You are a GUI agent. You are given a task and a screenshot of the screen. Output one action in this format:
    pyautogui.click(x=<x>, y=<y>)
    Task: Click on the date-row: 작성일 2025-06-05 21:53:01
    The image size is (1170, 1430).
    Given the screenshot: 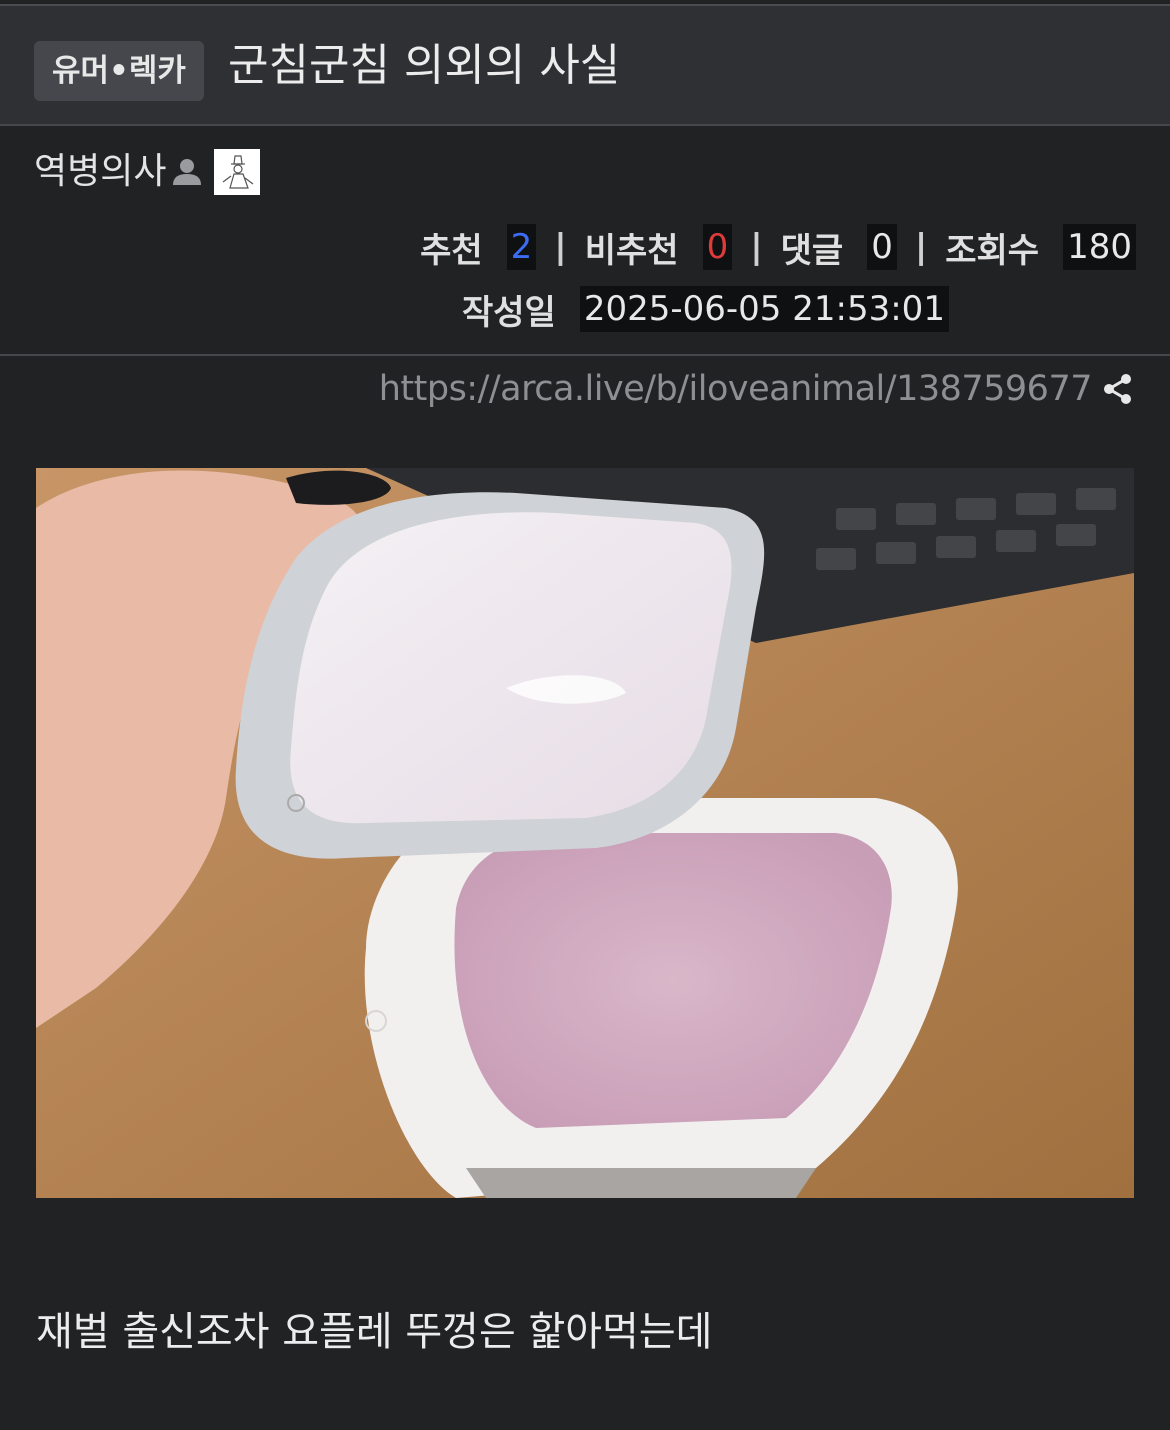 What is the action you would take?
    pyautogui.click(x=705, y=309)
    